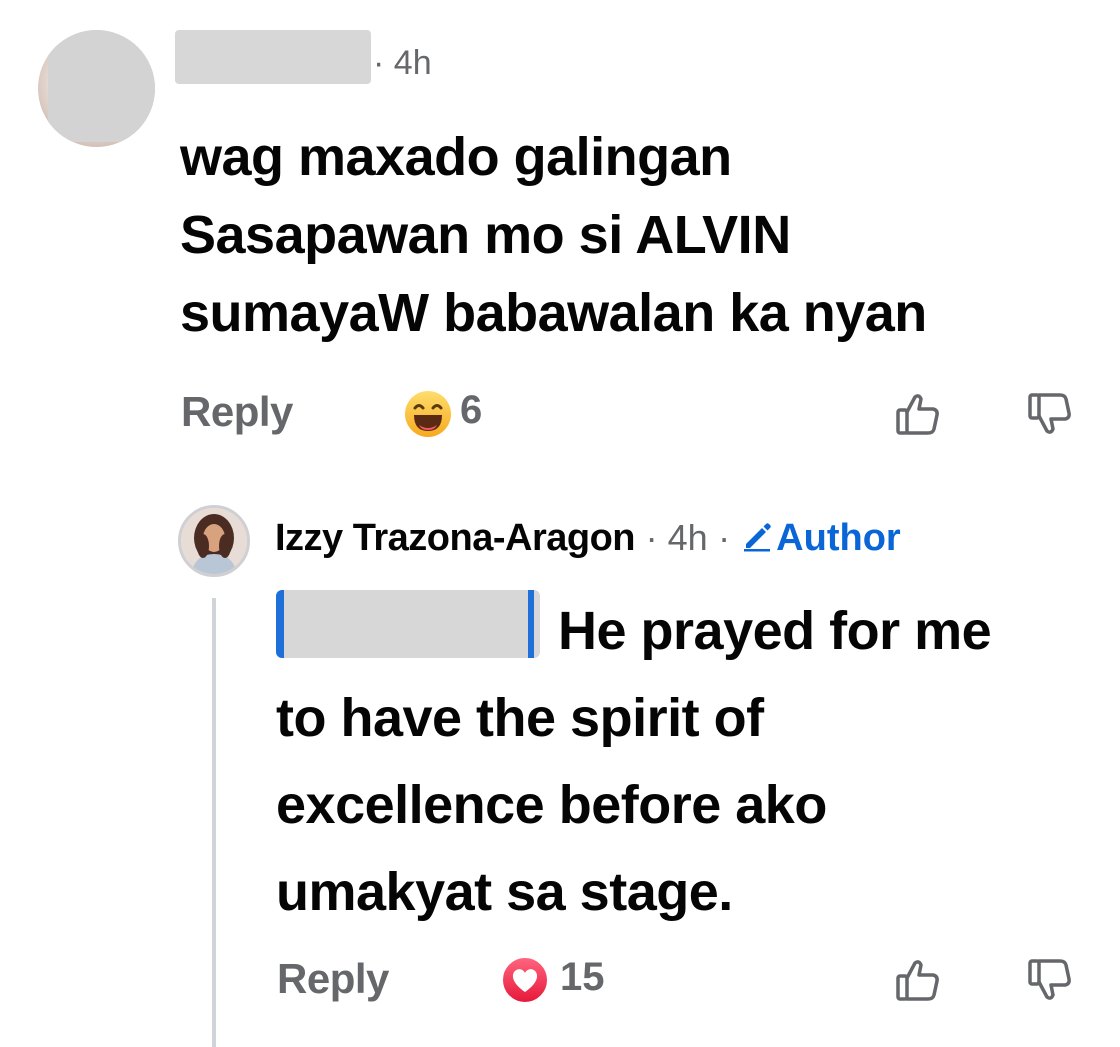  I want to click on reply-line: He prayed for me, so click(775, 631).